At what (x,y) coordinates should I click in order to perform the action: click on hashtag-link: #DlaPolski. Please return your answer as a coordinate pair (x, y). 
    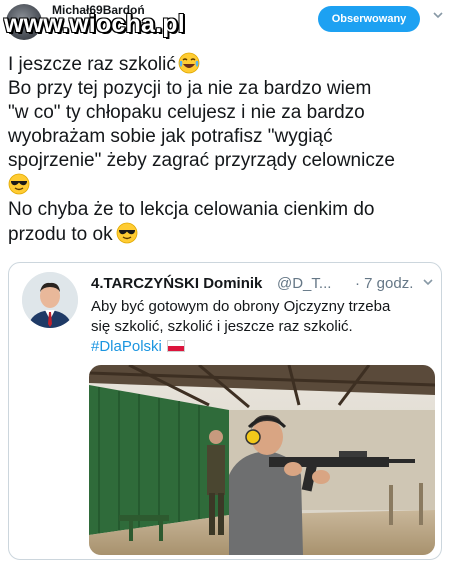
    Looking at the image, I should click on (126, 346).